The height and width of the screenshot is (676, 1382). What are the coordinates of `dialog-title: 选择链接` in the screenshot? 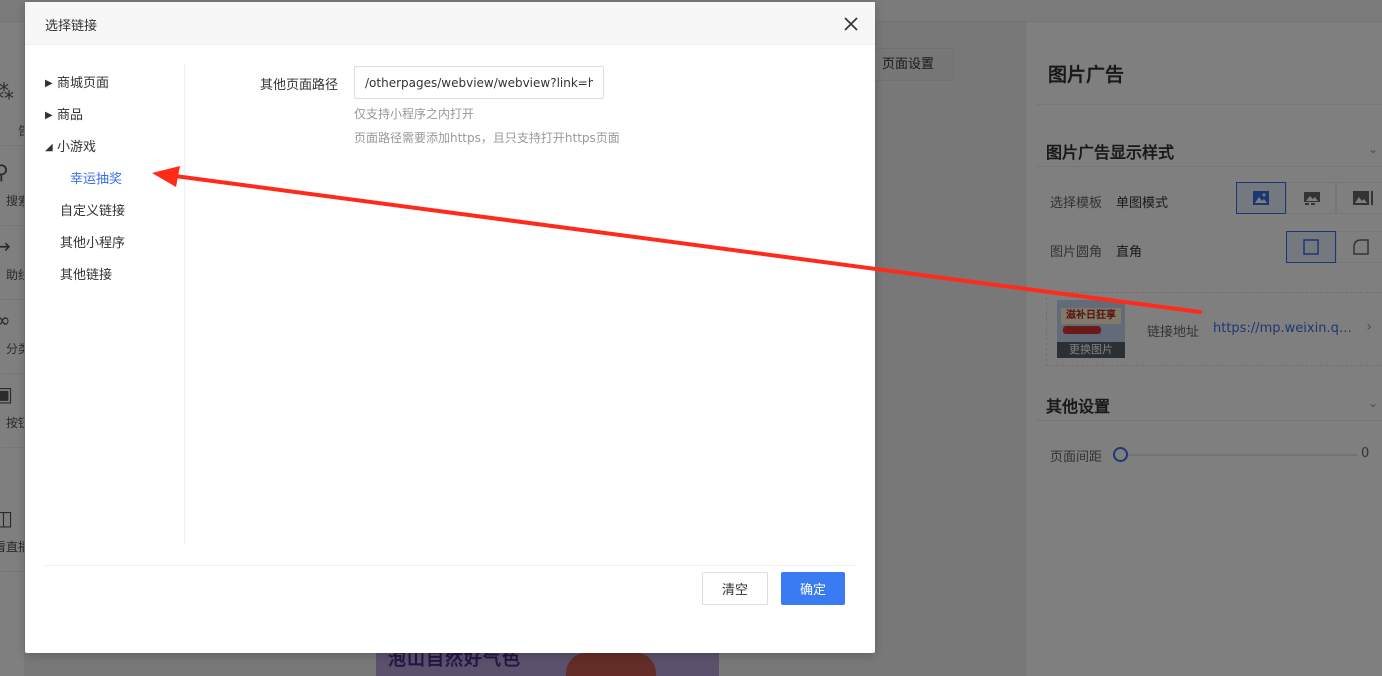 It's located at (71, 26).